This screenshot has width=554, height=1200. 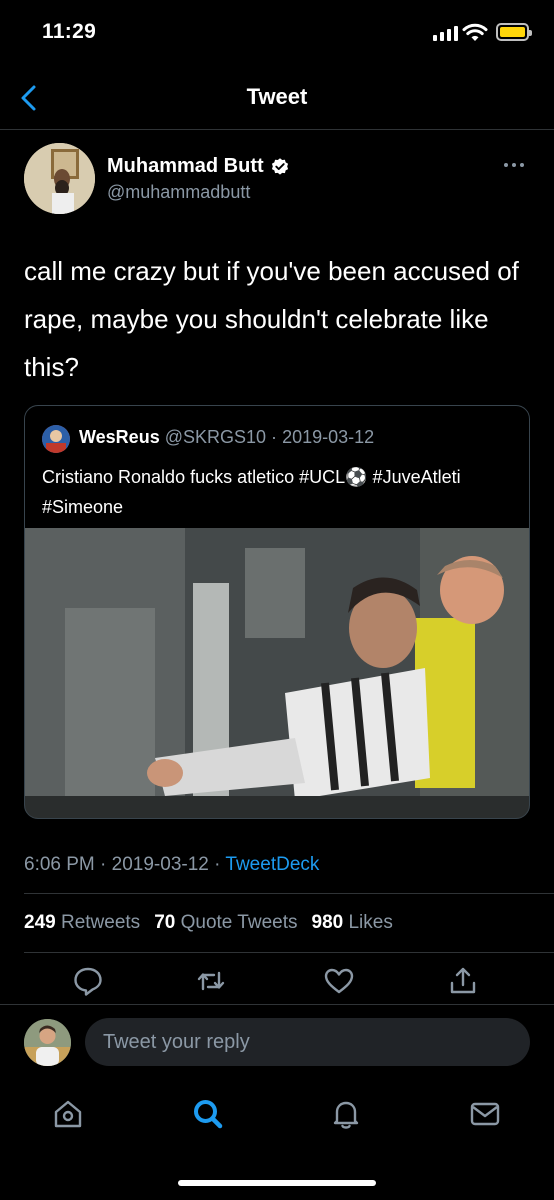 What do you see at coordinates (279, 166) in the screenshot?
I see `verified-badge-icon` at bounding box center [279, 166].